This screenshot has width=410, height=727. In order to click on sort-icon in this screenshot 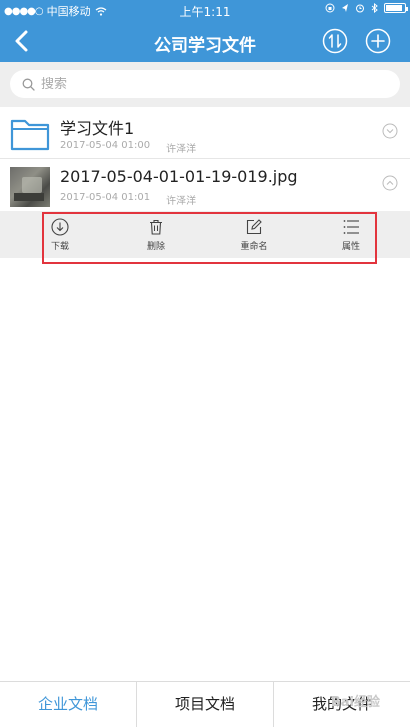, I will do `click(335, 41)`.